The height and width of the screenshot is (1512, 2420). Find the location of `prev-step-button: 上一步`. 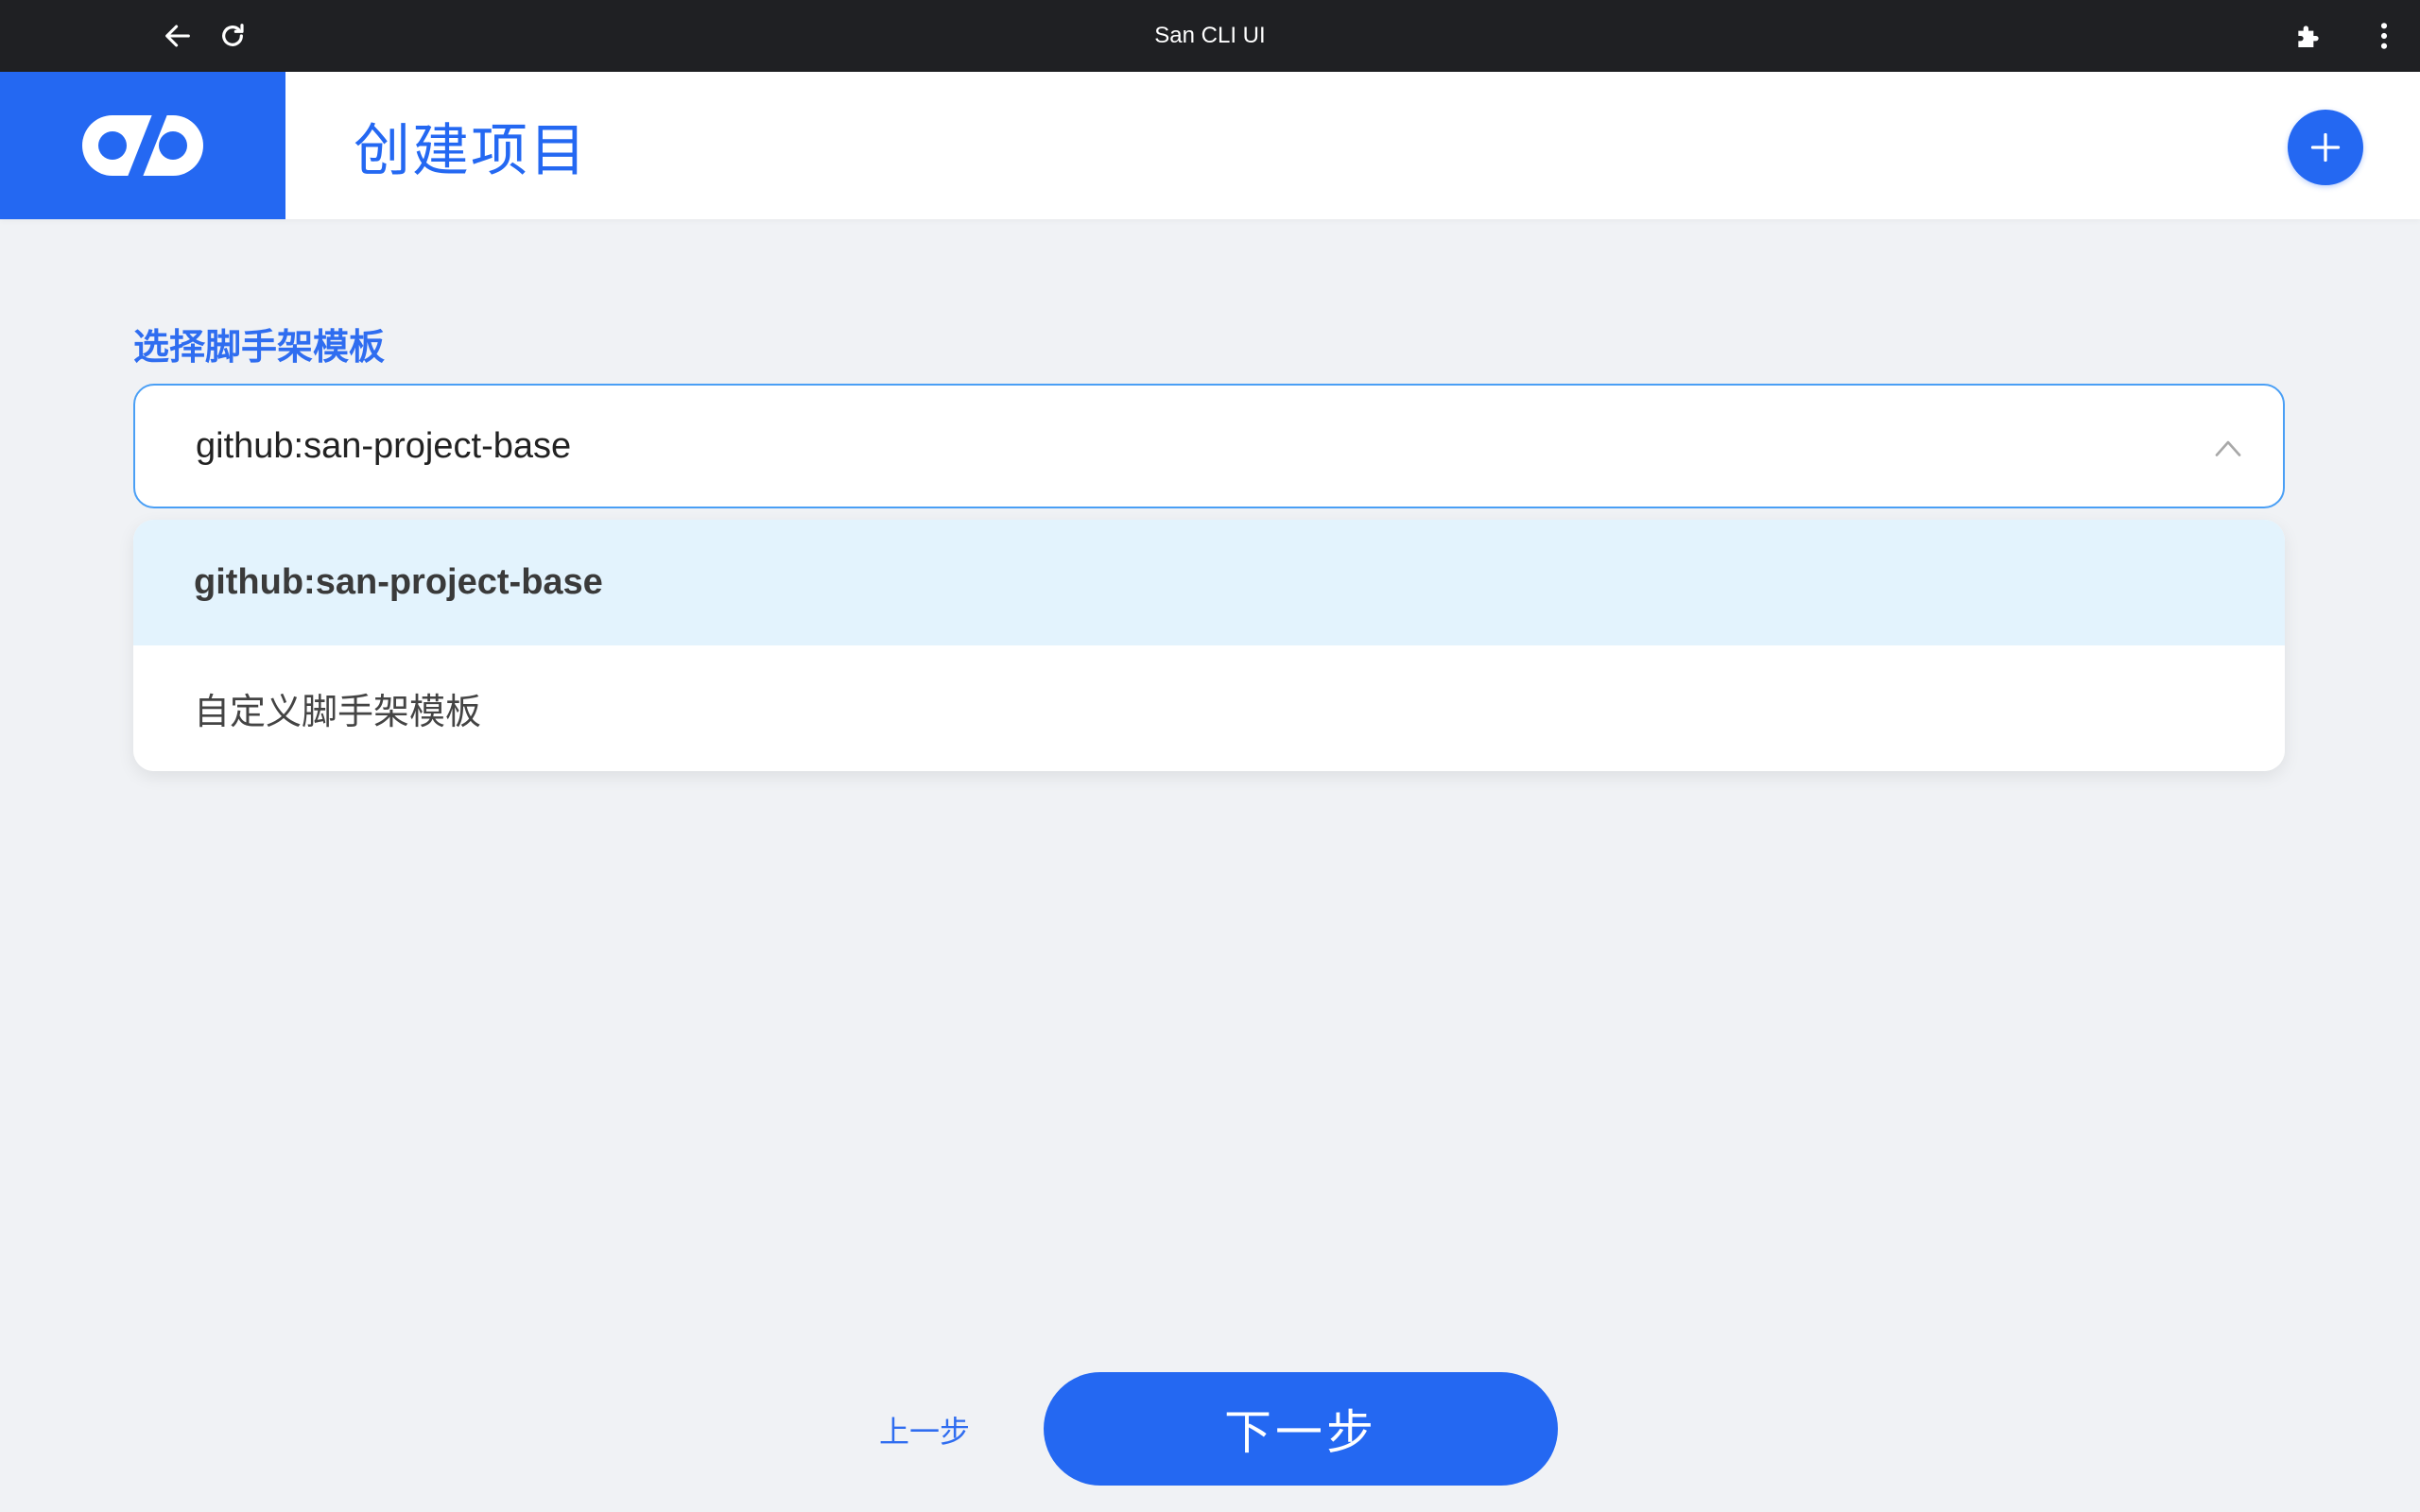

prev-step-button: 上一步 is located at coordinates (924, 1430).